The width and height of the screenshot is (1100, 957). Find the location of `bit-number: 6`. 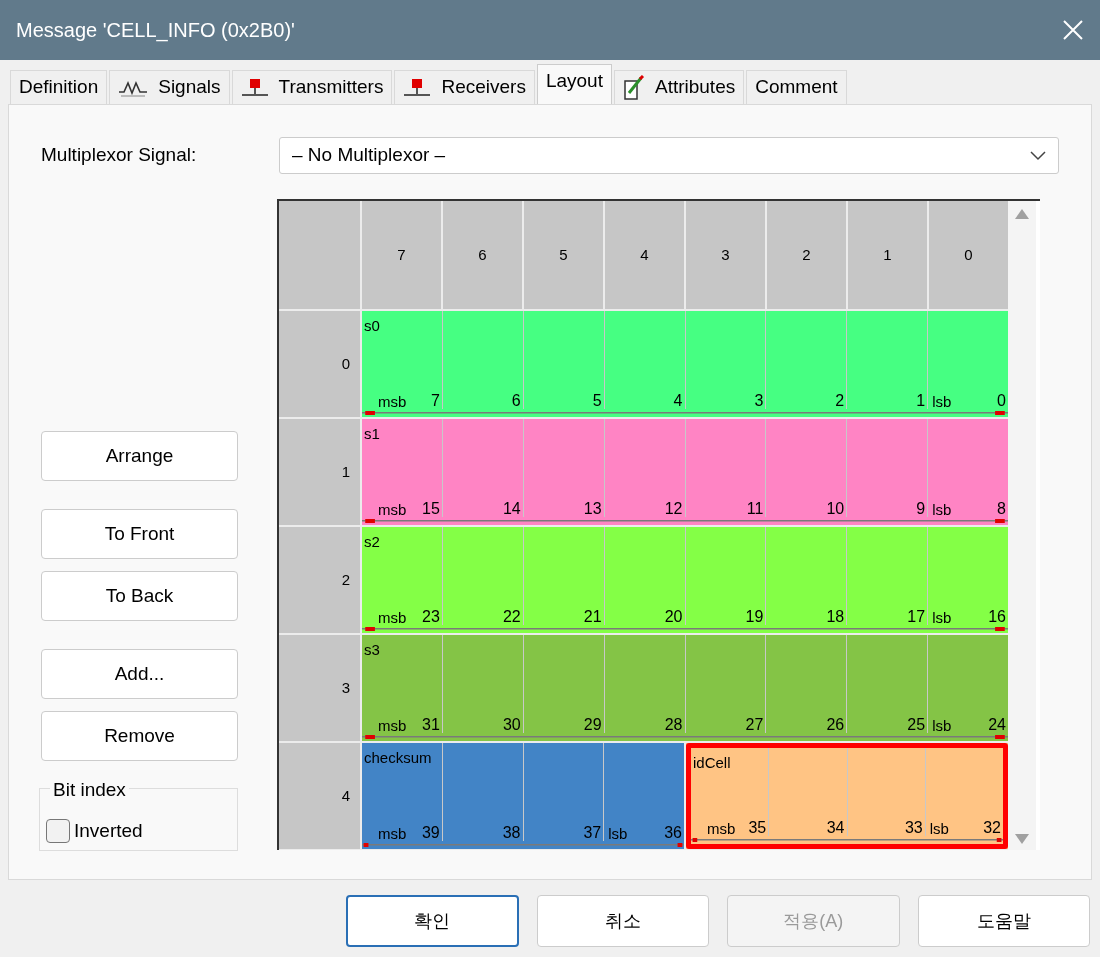

bit-number: 6 is located at coordinates (516, 401).